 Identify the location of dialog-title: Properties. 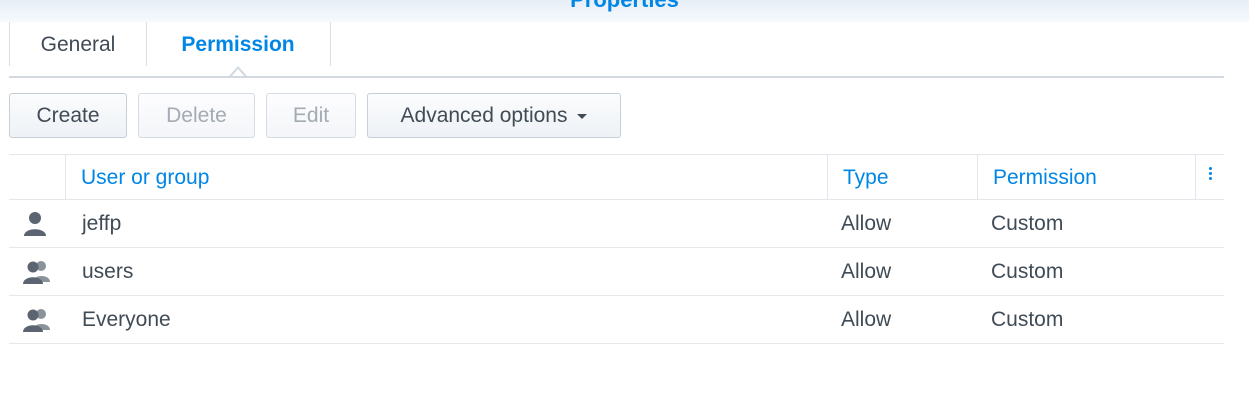
(624, 6).